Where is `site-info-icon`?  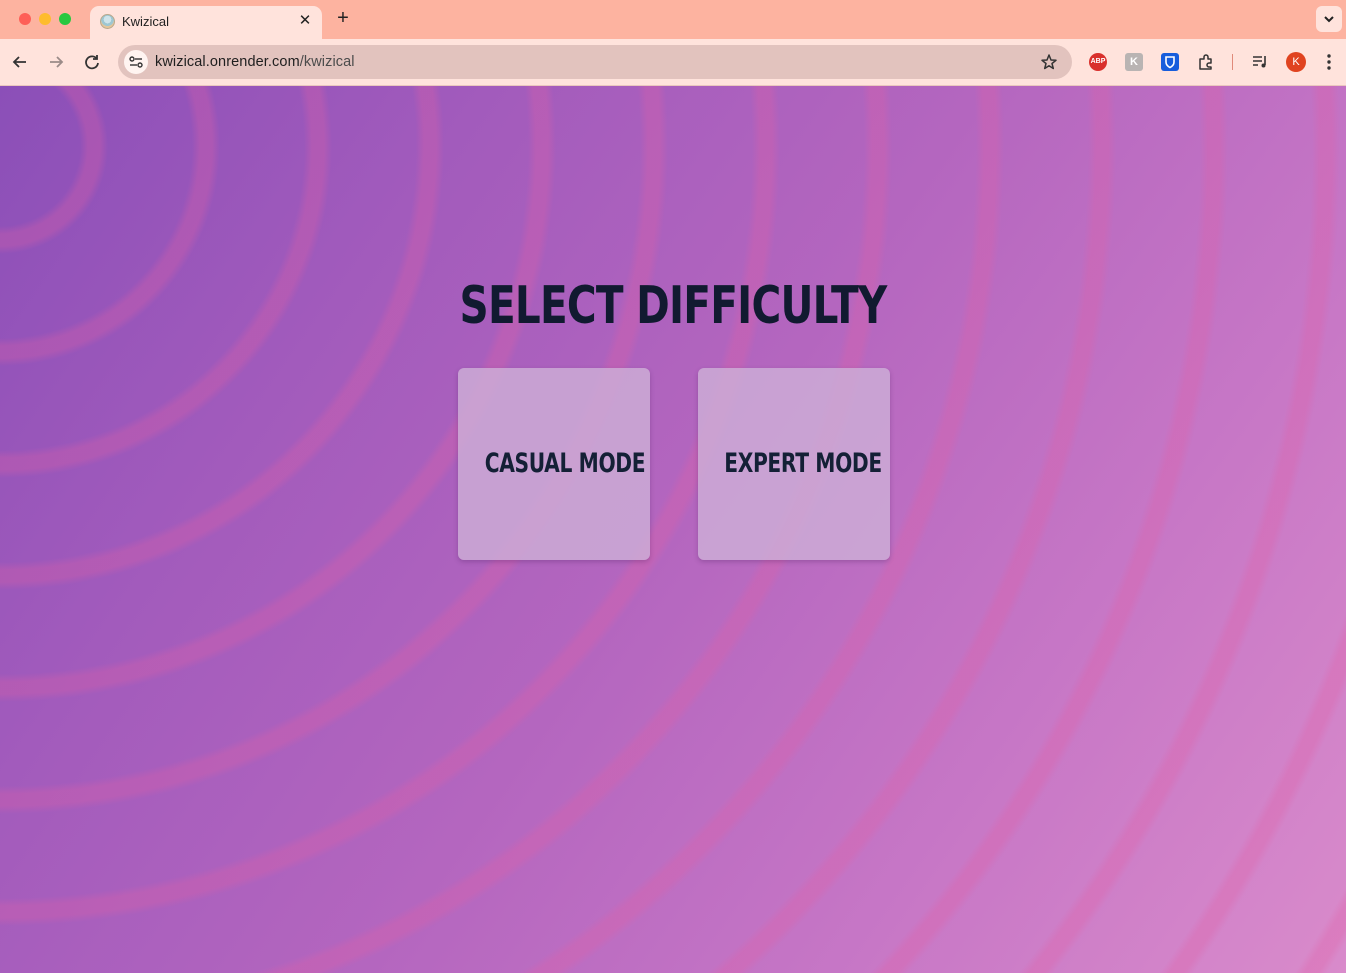
site-info-icon is located at coordinates (136, 62).